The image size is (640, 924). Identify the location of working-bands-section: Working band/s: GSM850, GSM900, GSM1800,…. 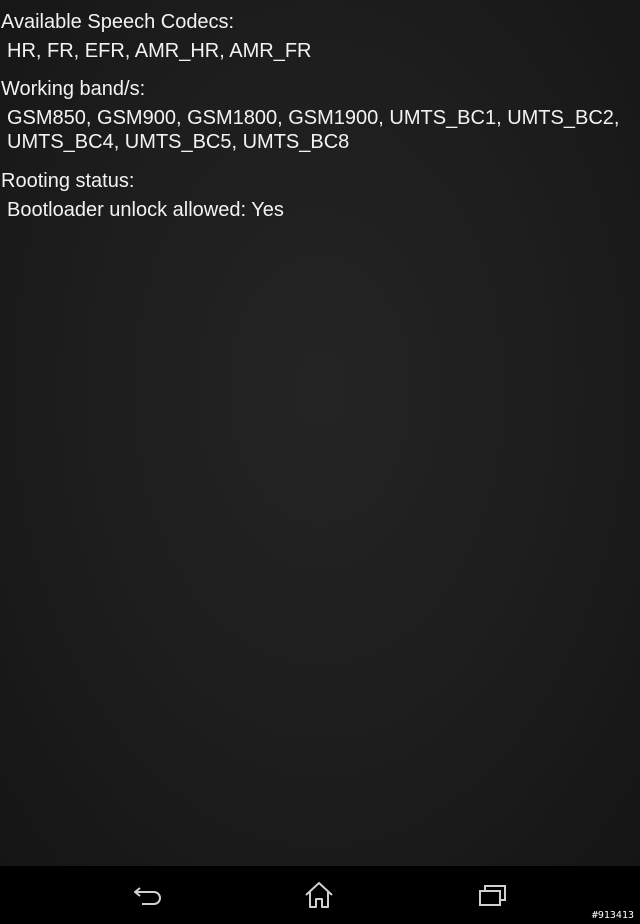
(318, 115).